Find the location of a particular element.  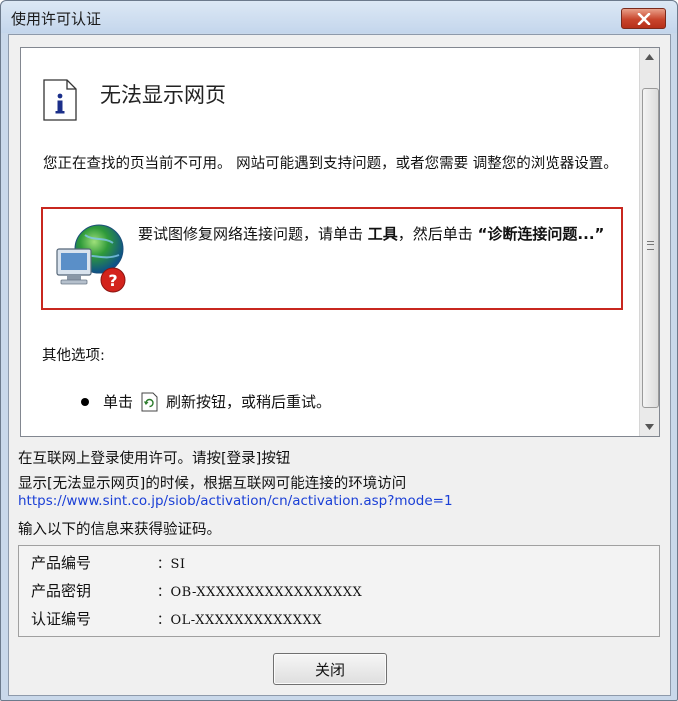

close-icon is located at coordinates (643, 18).